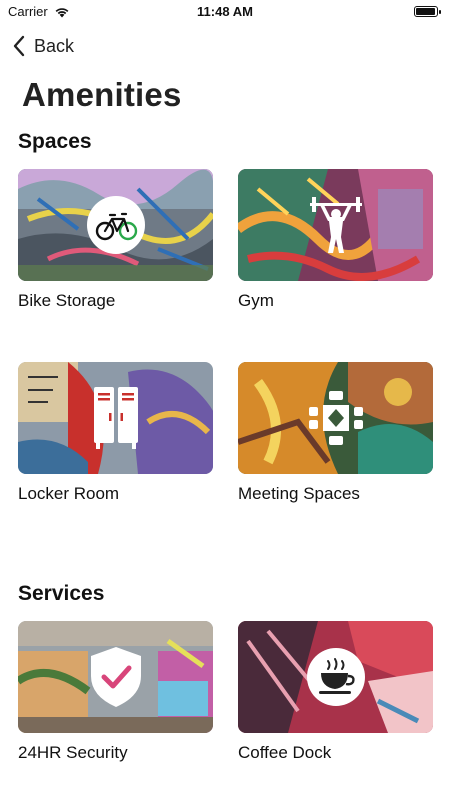  I want to click on section-title-services: Services, so click(61, 593).